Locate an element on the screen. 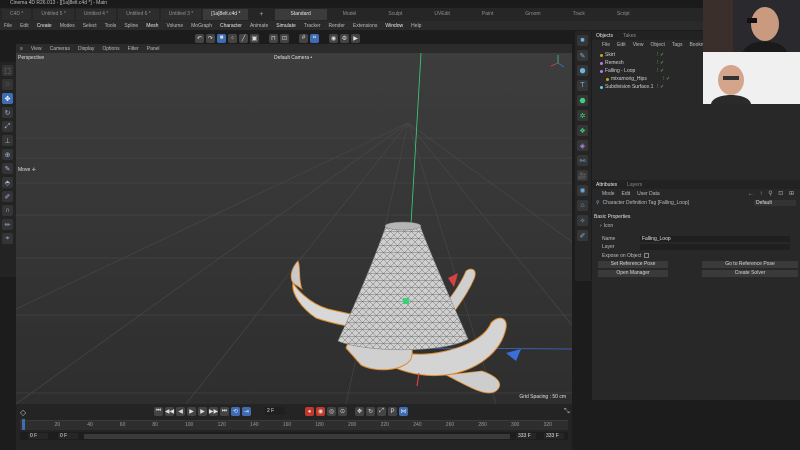  paint-tool-icon: ✏ is located at coordinates (7, 224).